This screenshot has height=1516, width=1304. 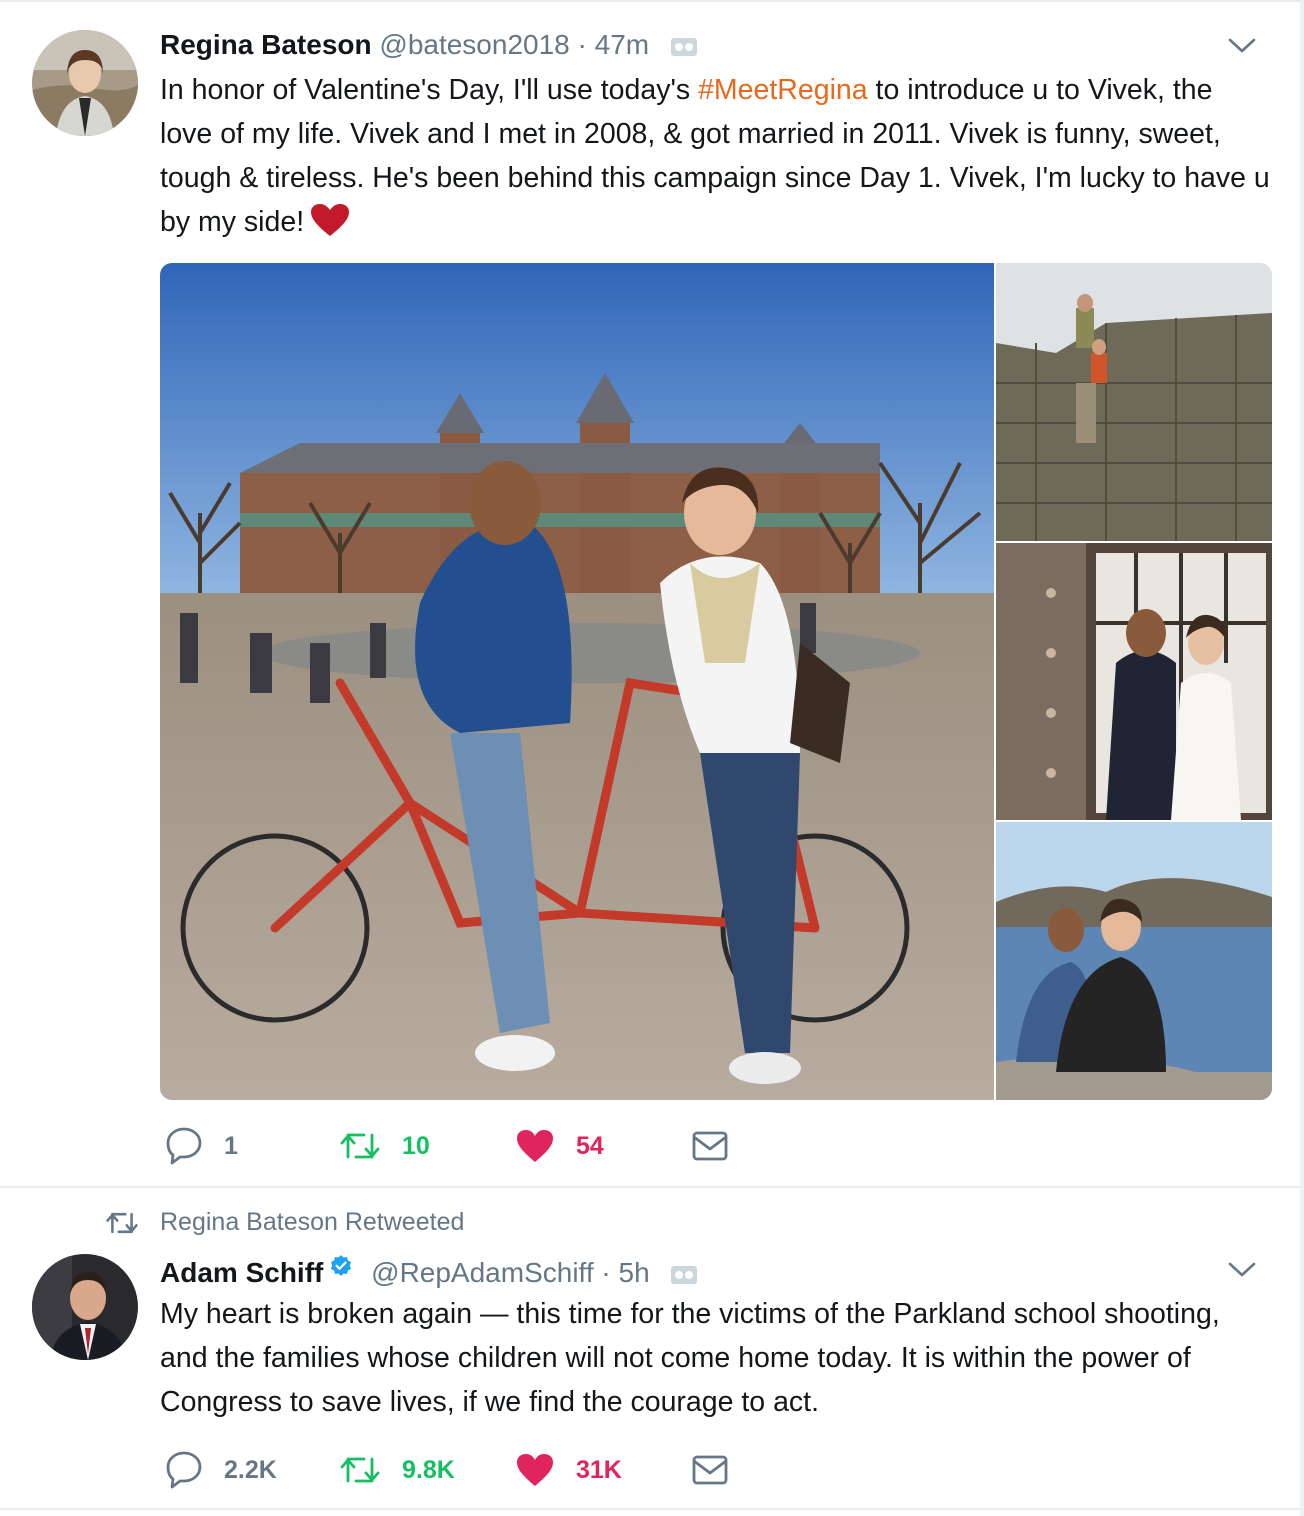 I want to click on like-count: 54, so click(x=590, y=1145).